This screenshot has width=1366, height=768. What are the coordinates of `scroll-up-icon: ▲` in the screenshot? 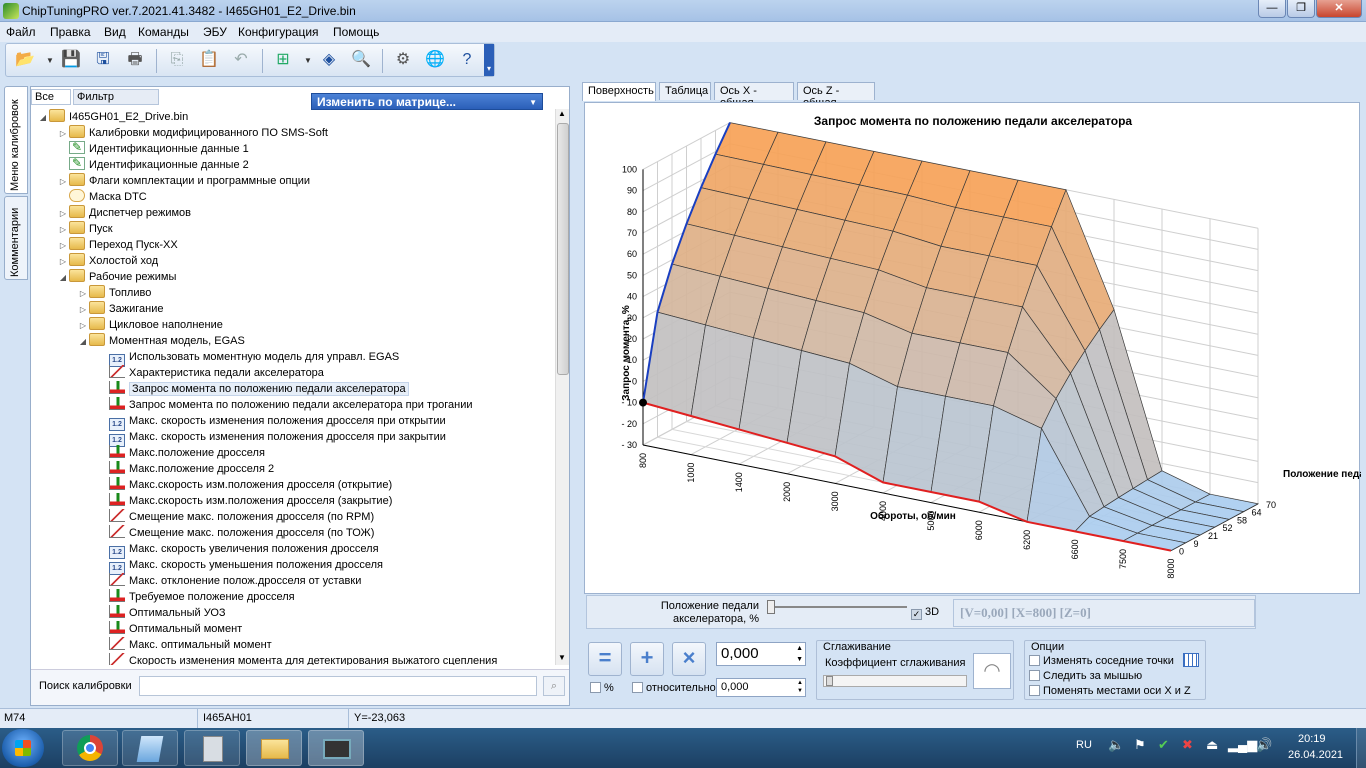 It's located at (562, 113).